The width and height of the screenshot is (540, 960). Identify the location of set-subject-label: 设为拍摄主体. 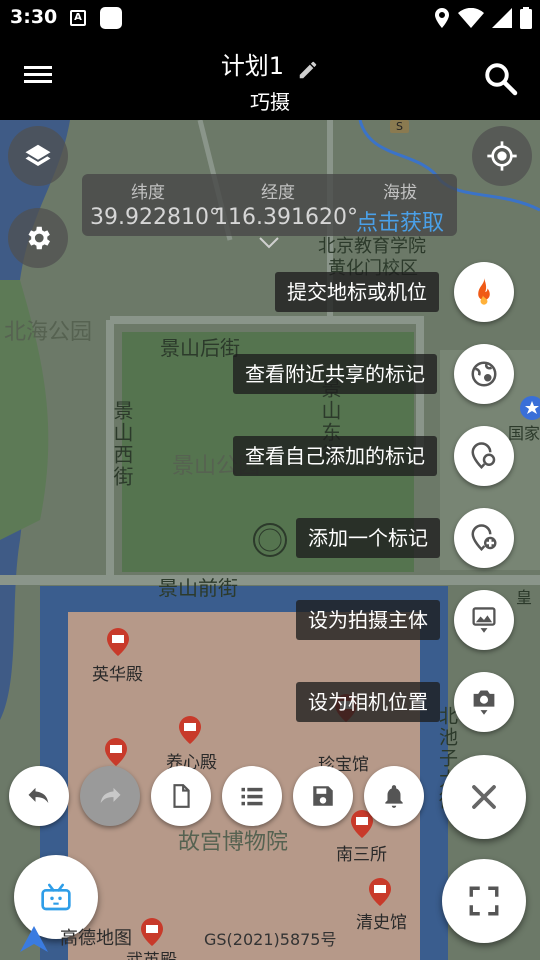
(368, 620).